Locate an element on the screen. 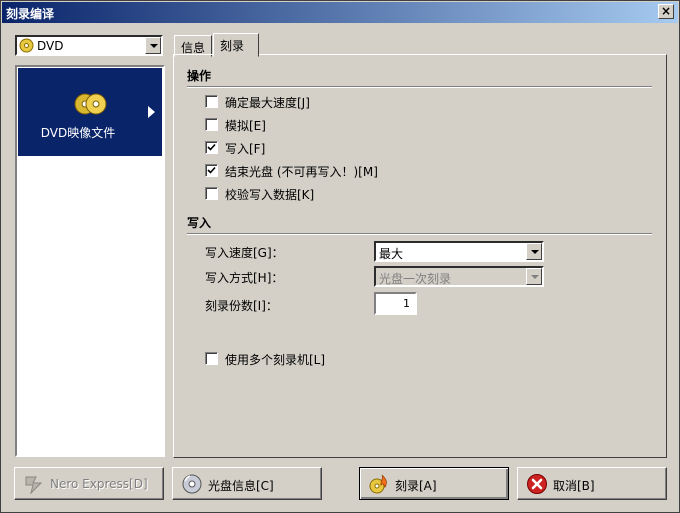 This screenshot has height=513, width=680. close-icon: × is located at coordinates (666, 11).